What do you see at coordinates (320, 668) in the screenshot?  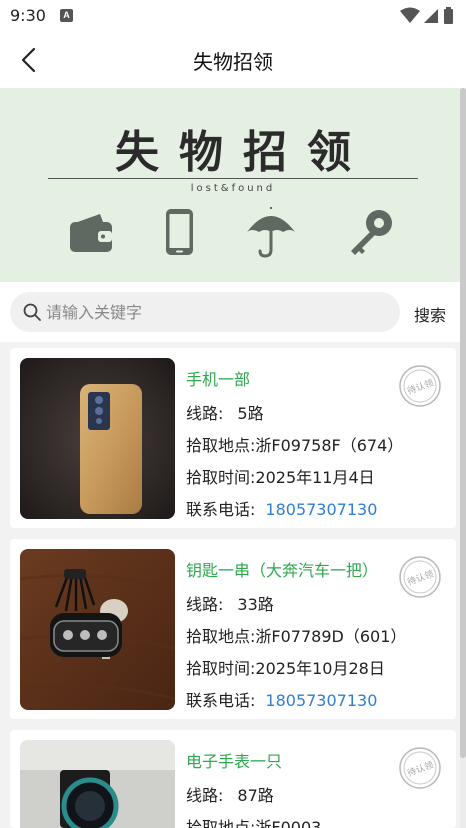 I see `time-value: 2025年10月28日` at bounding box center [320, 668].